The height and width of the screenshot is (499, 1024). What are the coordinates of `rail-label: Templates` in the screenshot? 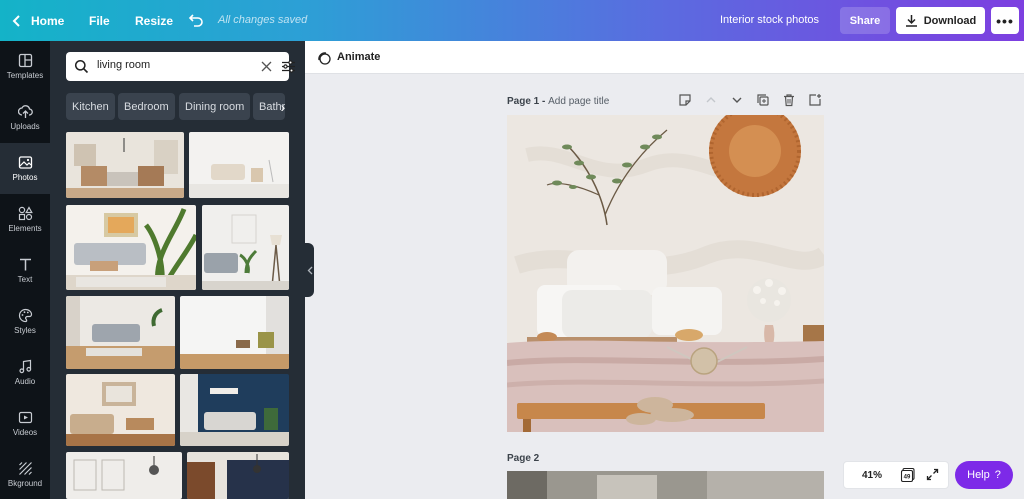 It's located at (25, 75).